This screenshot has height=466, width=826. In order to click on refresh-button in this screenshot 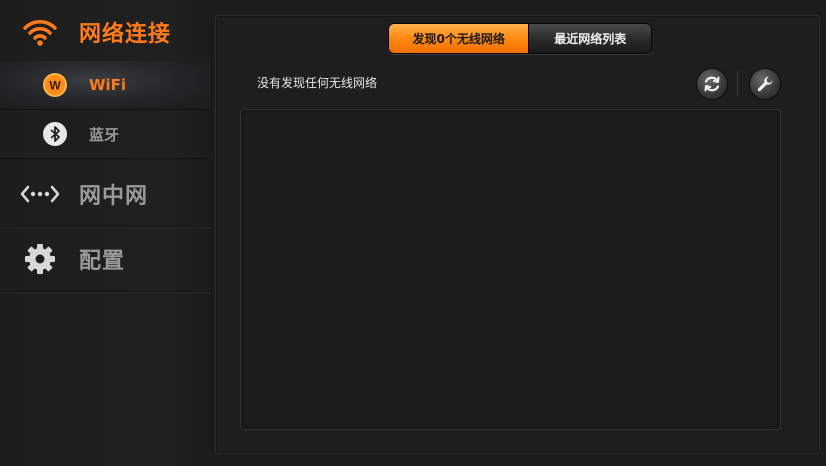, I will do `click(712, 84)`.